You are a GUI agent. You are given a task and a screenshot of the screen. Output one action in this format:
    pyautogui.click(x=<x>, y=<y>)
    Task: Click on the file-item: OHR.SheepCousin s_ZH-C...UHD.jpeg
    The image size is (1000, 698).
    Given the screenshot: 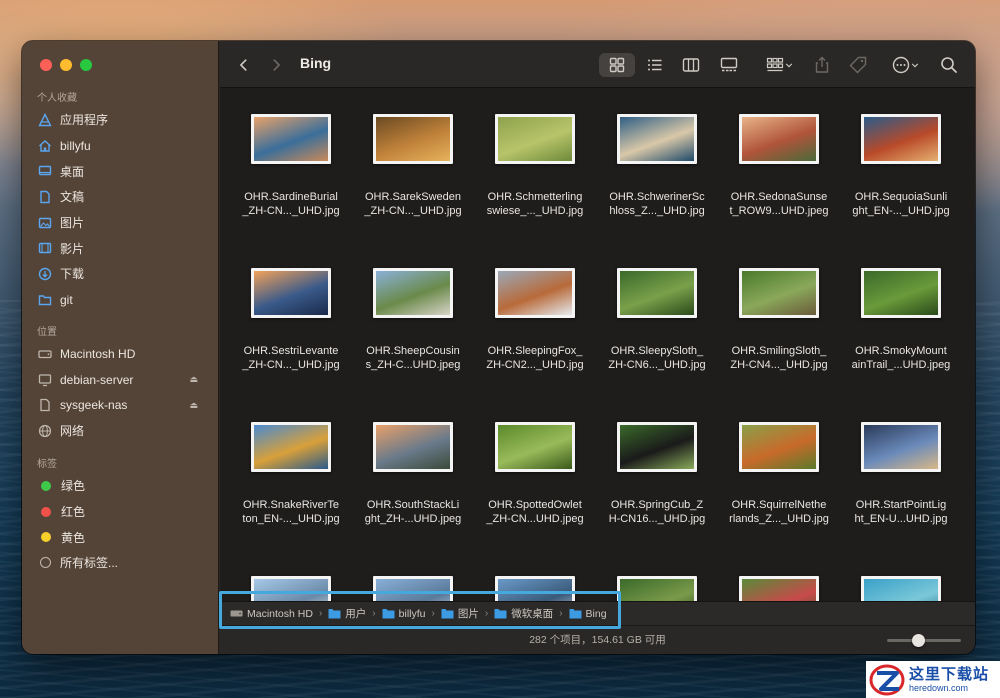 What is the action you would take?
    pyautogui.click(x=413, y=320)
    